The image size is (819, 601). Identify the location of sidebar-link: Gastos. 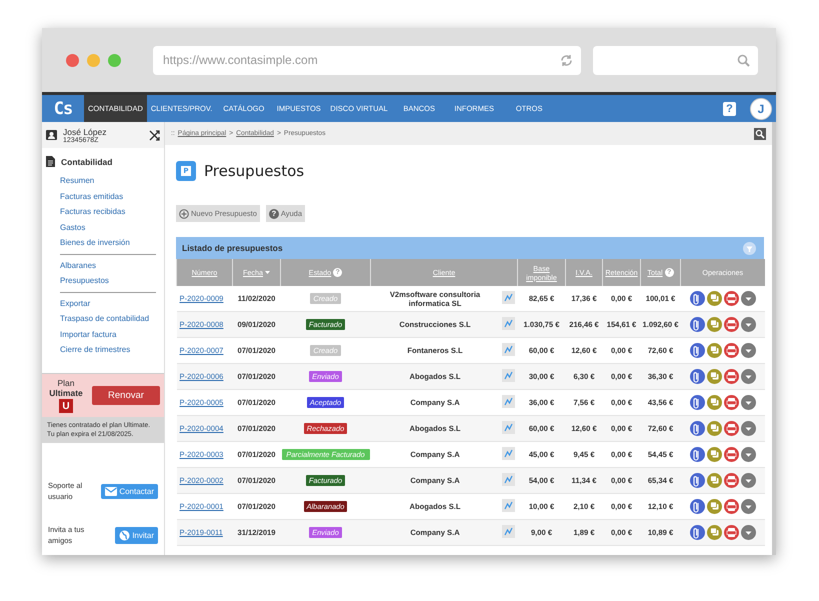
(108, 227).